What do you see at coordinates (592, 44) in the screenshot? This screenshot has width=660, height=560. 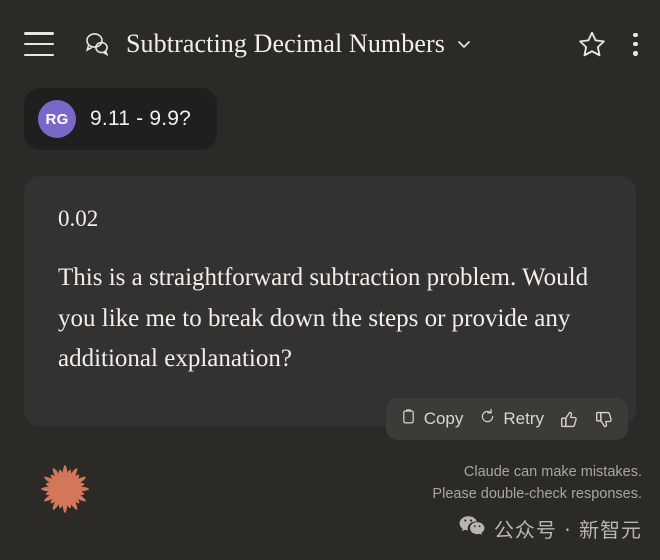 I see `star-outline-icon` at bounding box center [592, 44].